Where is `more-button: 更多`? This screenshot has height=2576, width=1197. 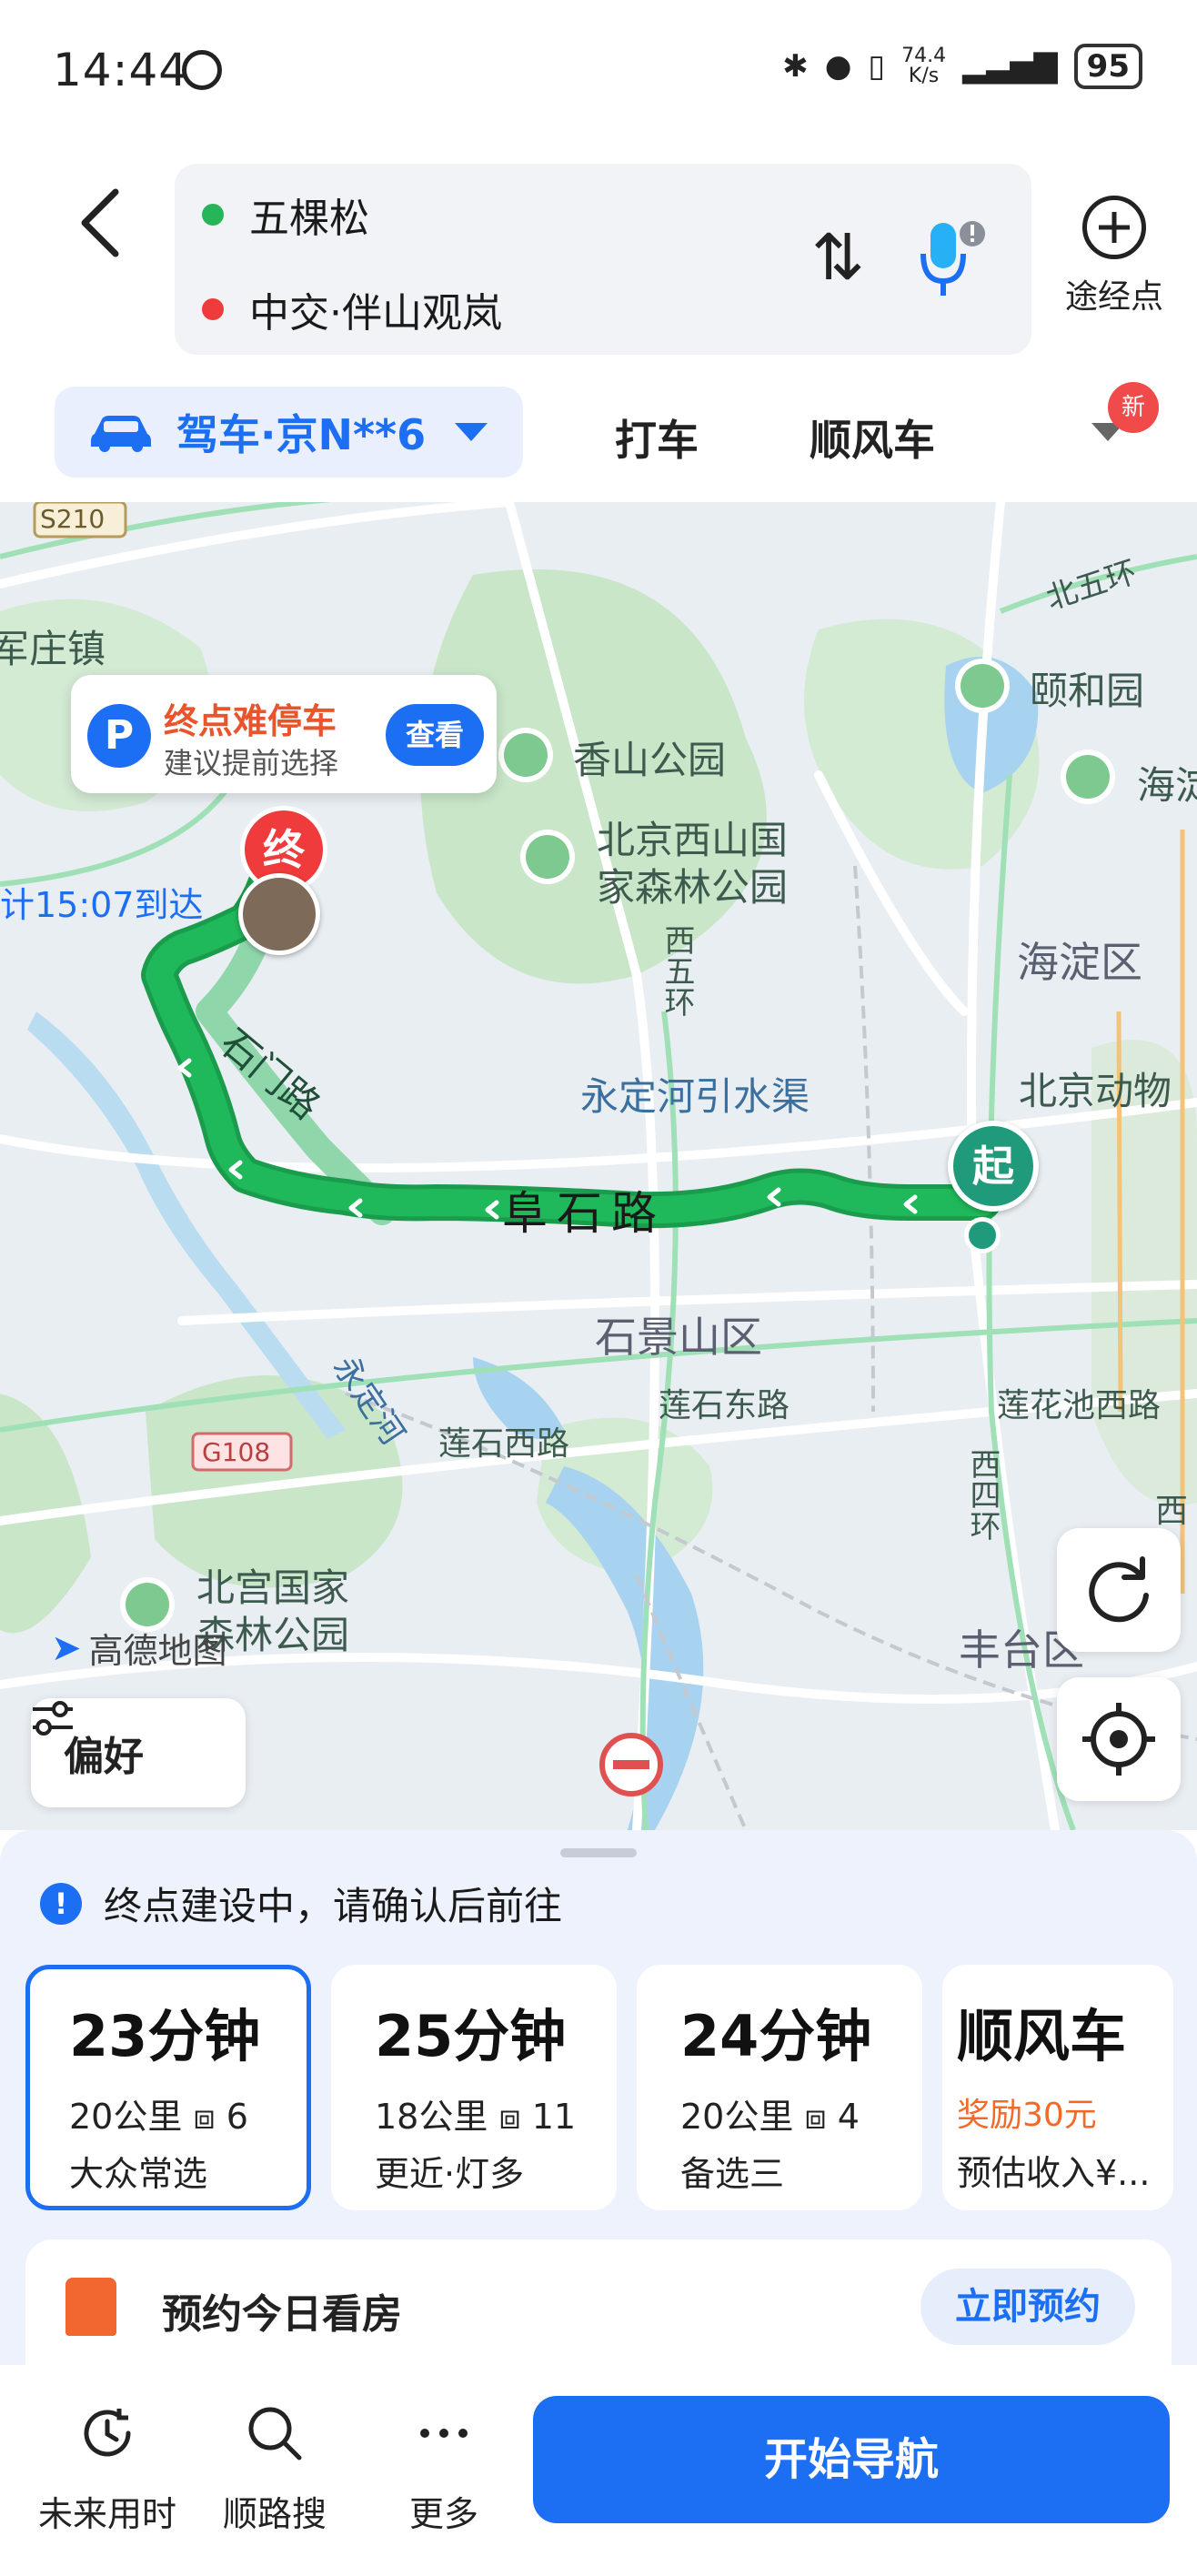
more-button: 更多 is located at coordinates (444, 2468).